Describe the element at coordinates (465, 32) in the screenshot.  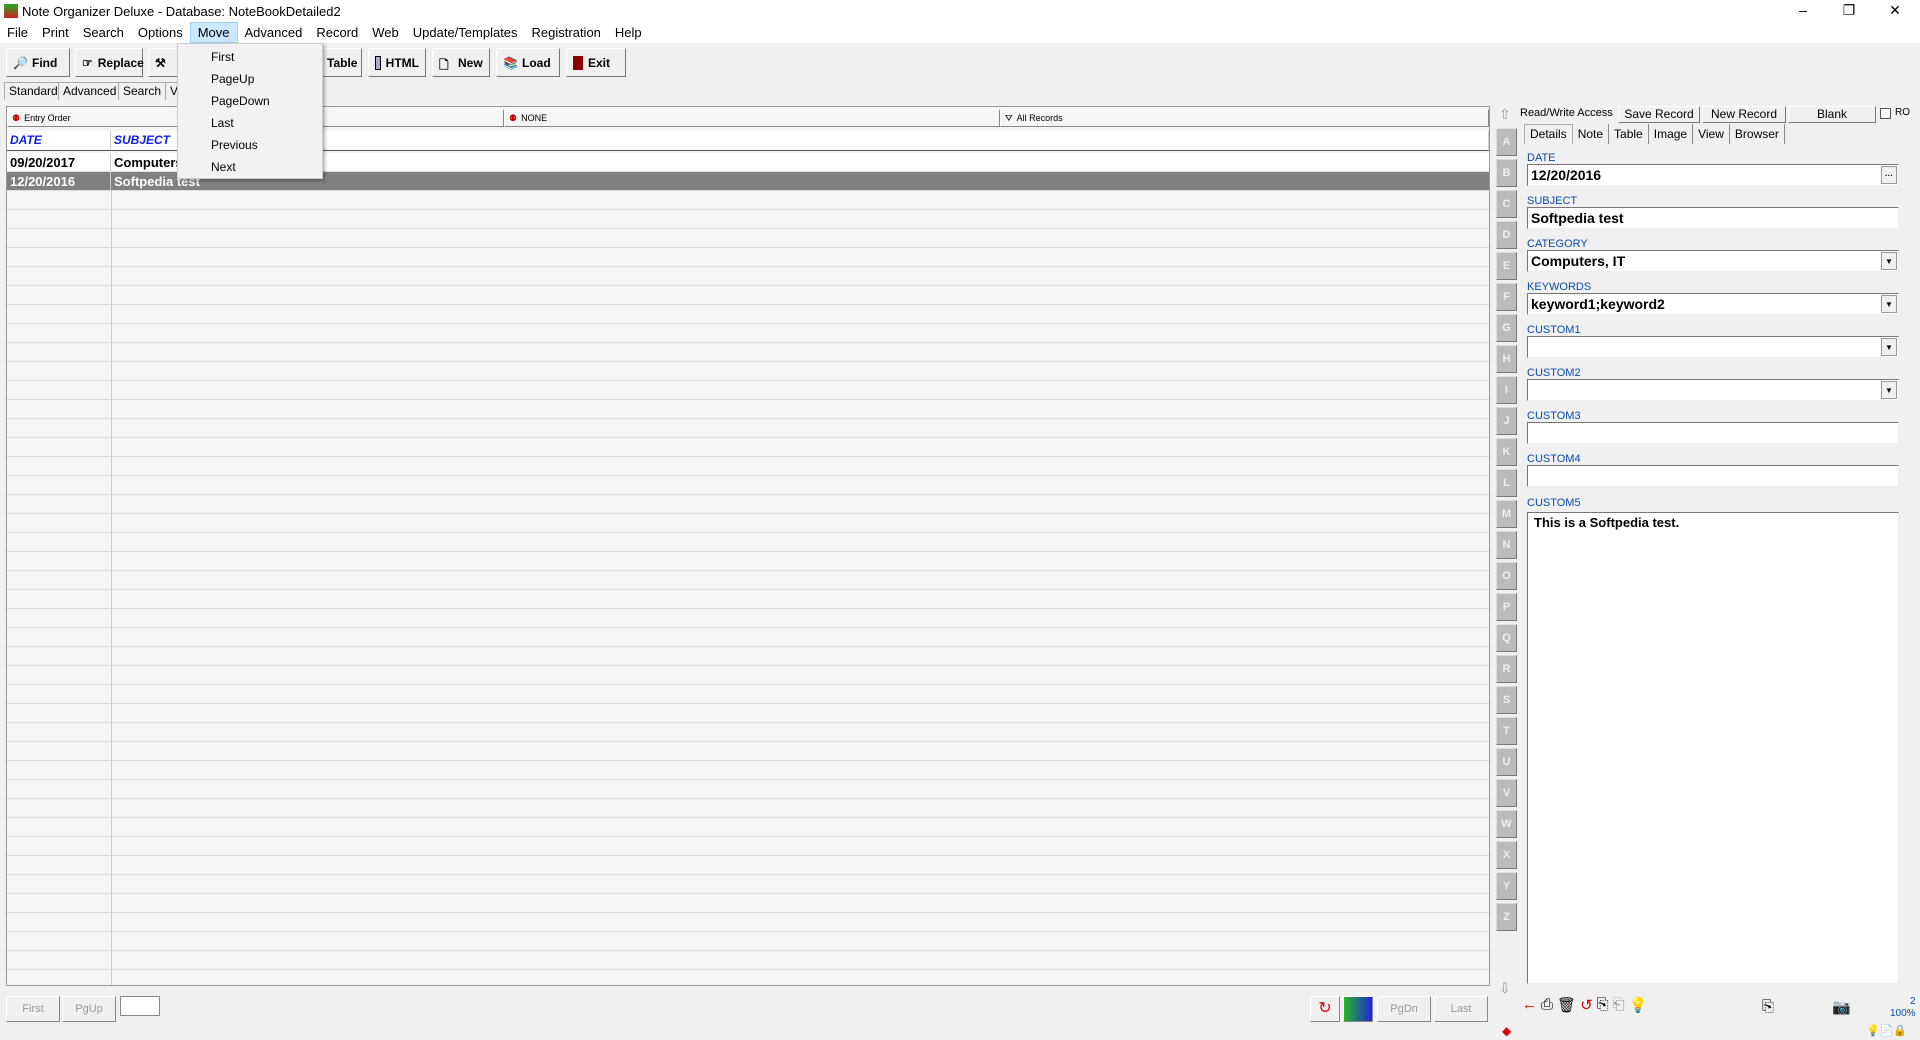
I see `menu-update-templates: Update/Templates` at that location.